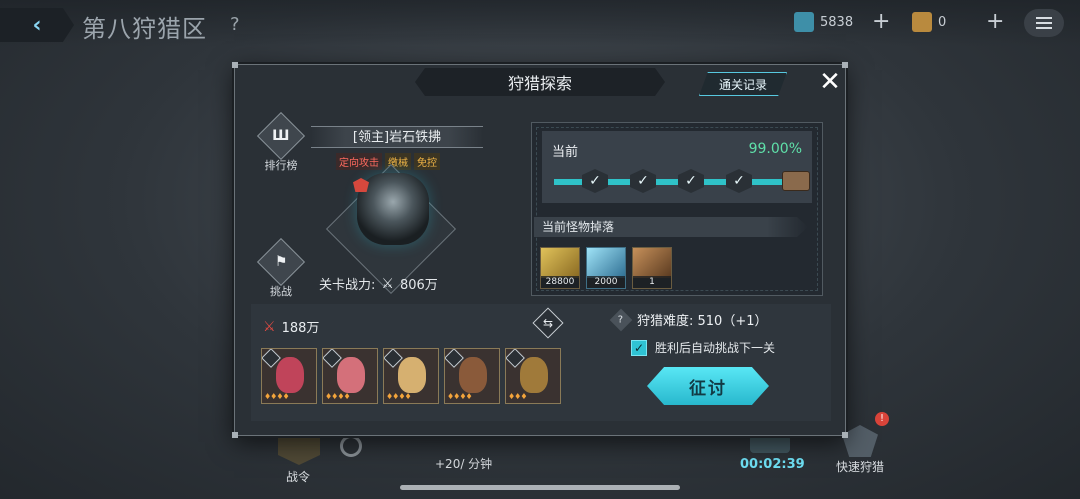  What do you see at coordinates (281, 262) in the screenshot?
I see `challenge-icon: ⚑` at bounding box center [281, 262].